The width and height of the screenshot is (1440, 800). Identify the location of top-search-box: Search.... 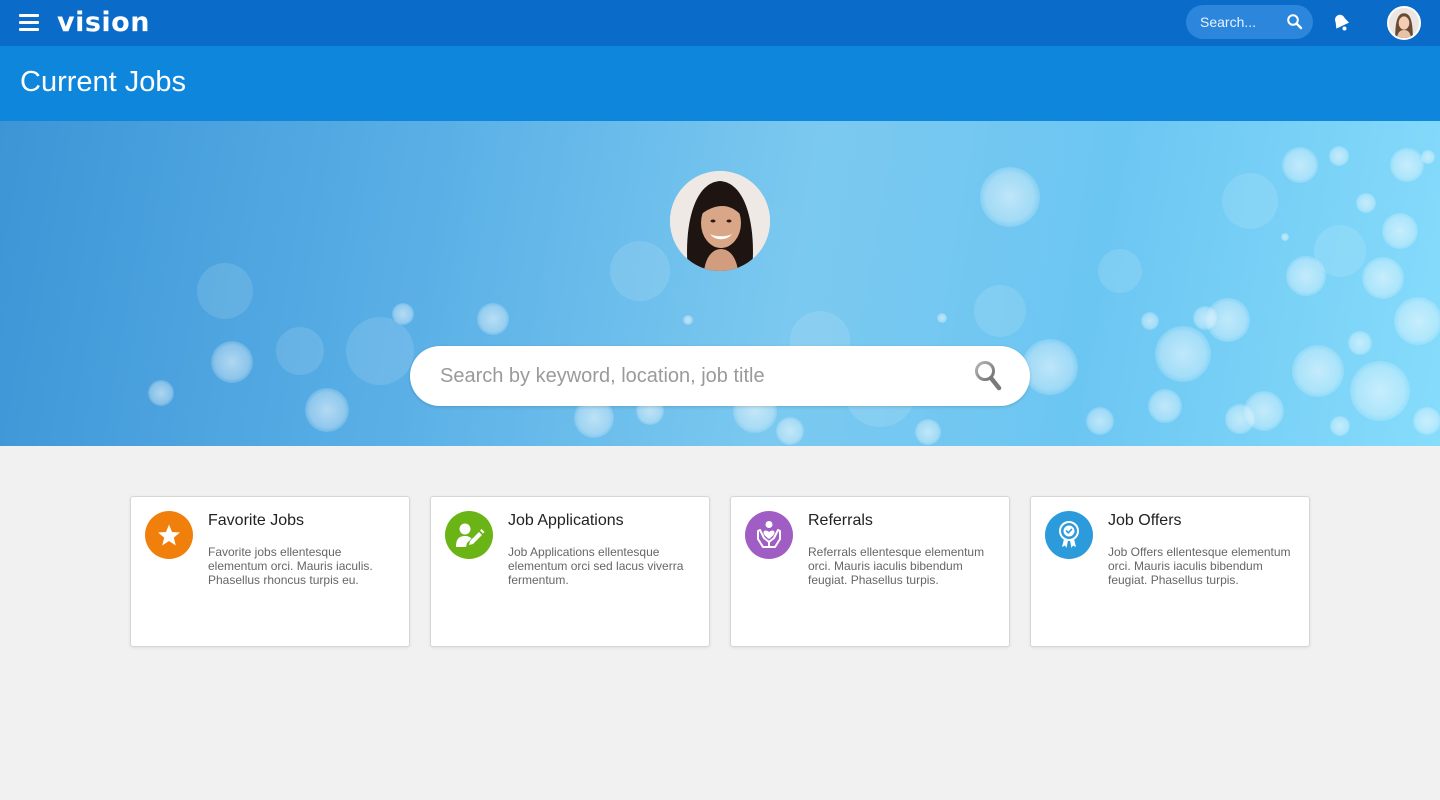
(1249, 22).